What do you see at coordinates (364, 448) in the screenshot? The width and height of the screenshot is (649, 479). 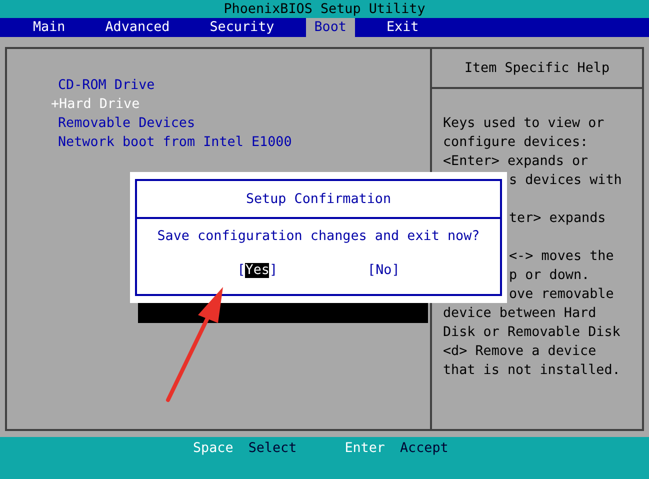 I see `key-hint: Enter` at bounding box center [364, 448].